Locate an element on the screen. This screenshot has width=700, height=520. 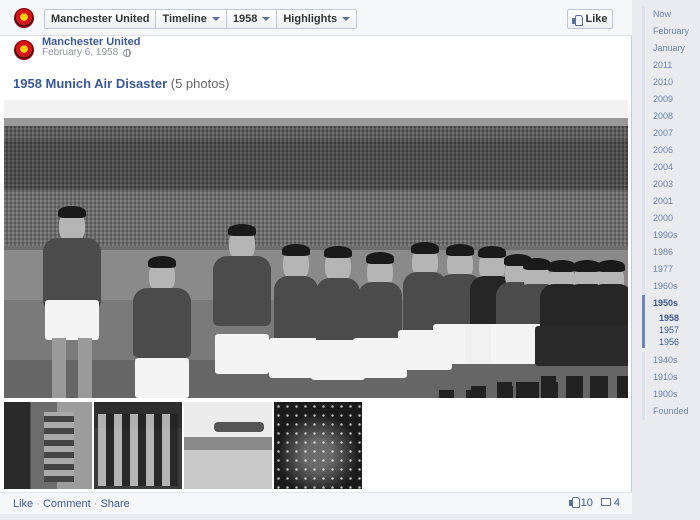
scrubber-item: 1986 is located at coordinates (671, 252).